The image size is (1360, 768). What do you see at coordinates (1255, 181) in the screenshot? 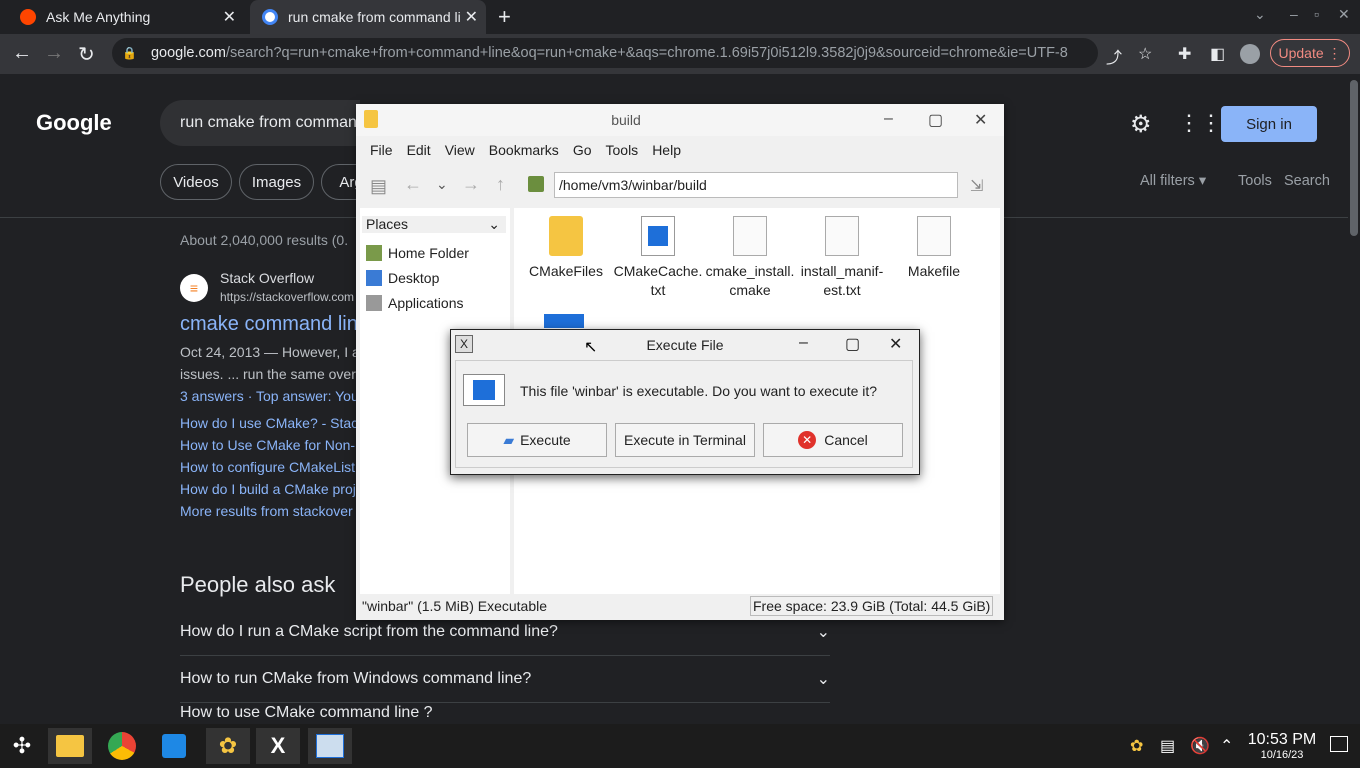
I see `tools-button: Tools` at bounding box center [1255, 181].